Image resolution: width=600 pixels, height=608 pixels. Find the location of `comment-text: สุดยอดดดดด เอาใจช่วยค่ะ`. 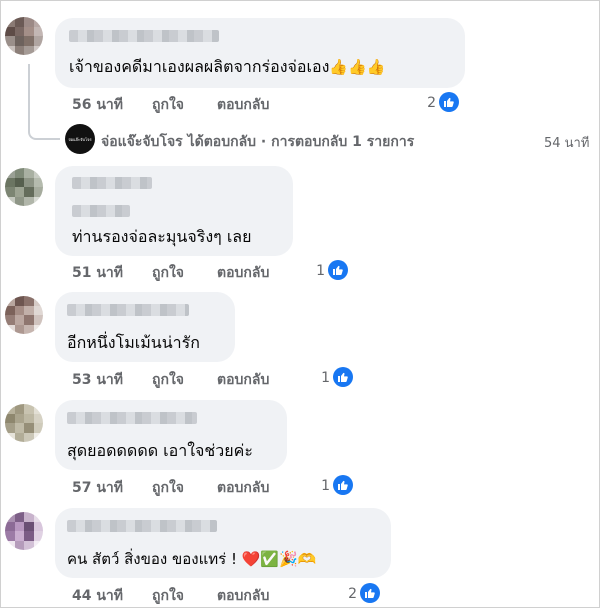

comment-text: สุดยอดดดดด เอาใจช่วยค่ะ is located at coordinates (160, 450).